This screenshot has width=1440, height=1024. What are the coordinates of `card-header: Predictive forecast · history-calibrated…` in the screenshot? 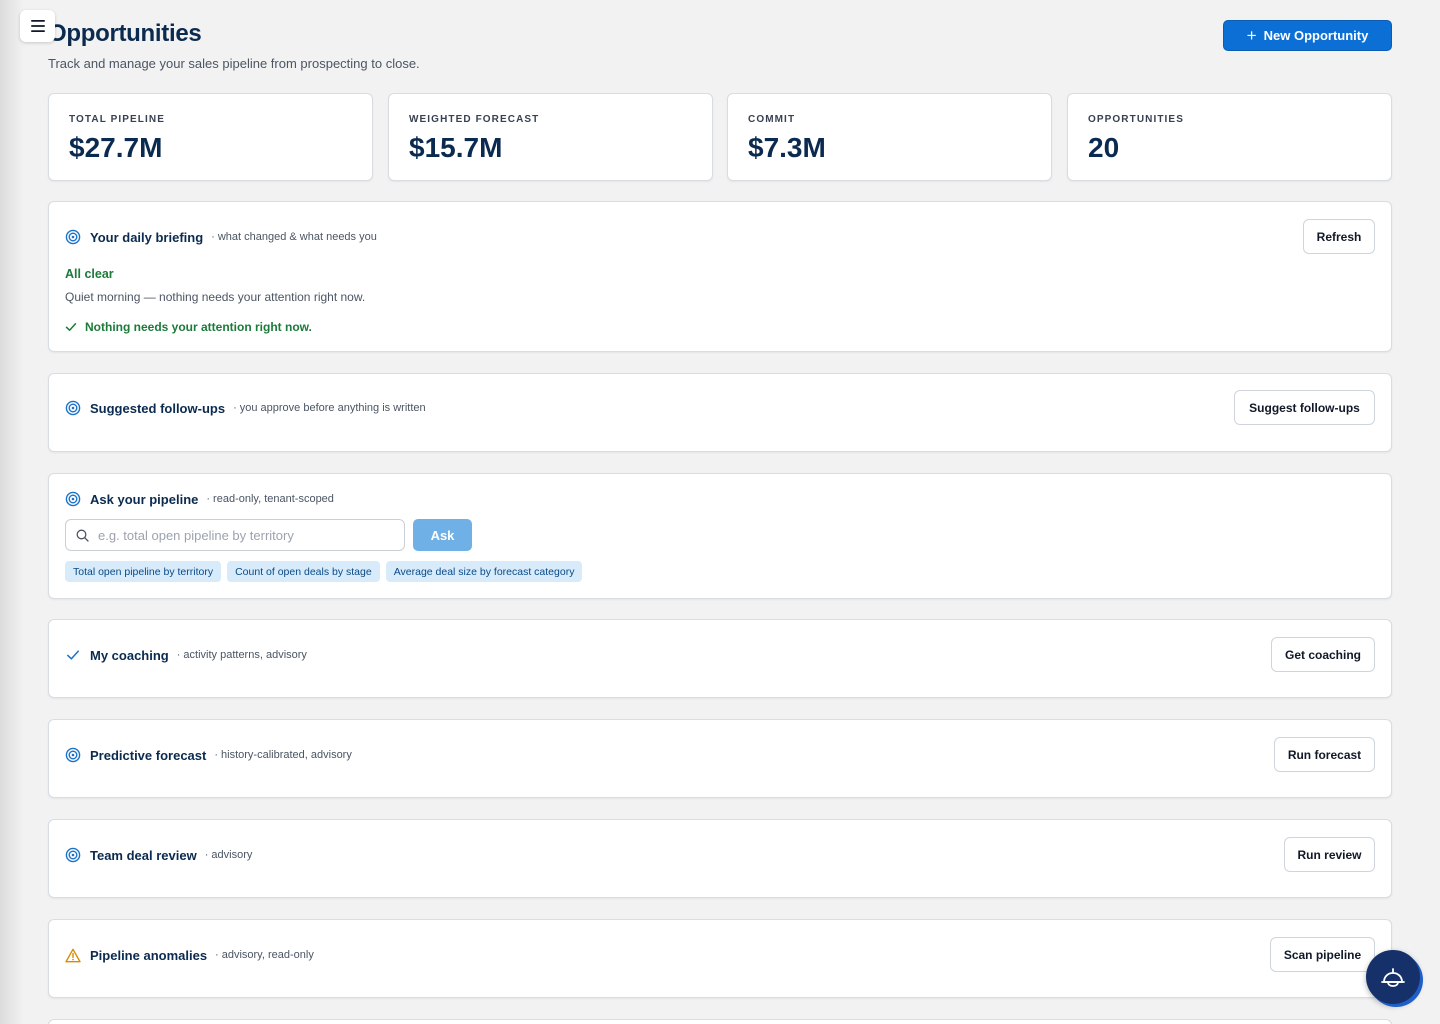 It's located at (208, 755).